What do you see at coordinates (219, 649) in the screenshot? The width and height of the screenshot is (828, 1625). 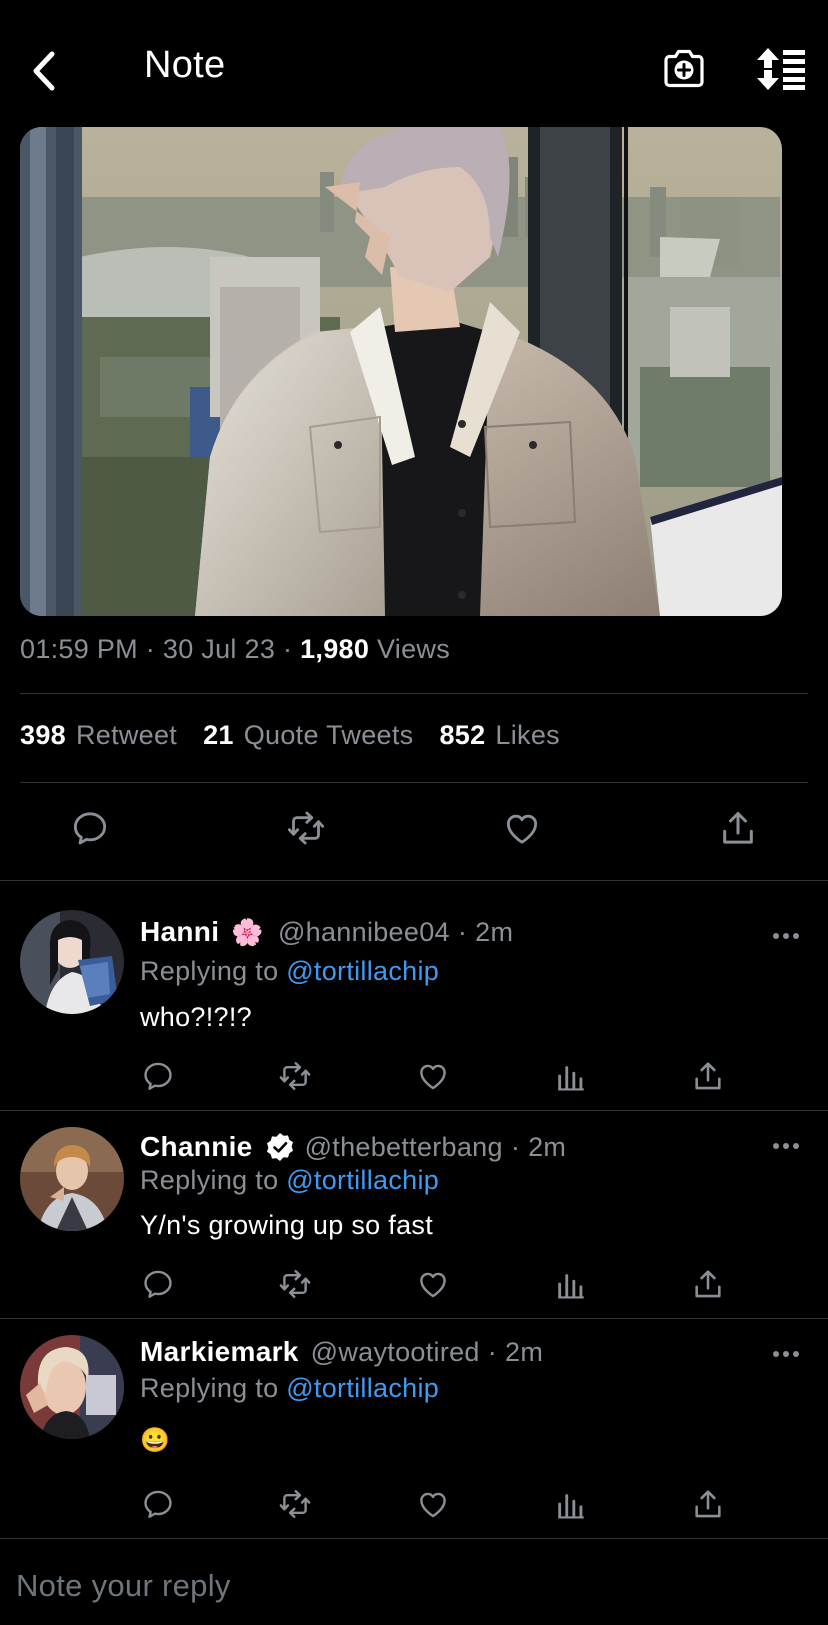 I see `tweet-date: 30 Jul 23` at bounding box center [219, 649].